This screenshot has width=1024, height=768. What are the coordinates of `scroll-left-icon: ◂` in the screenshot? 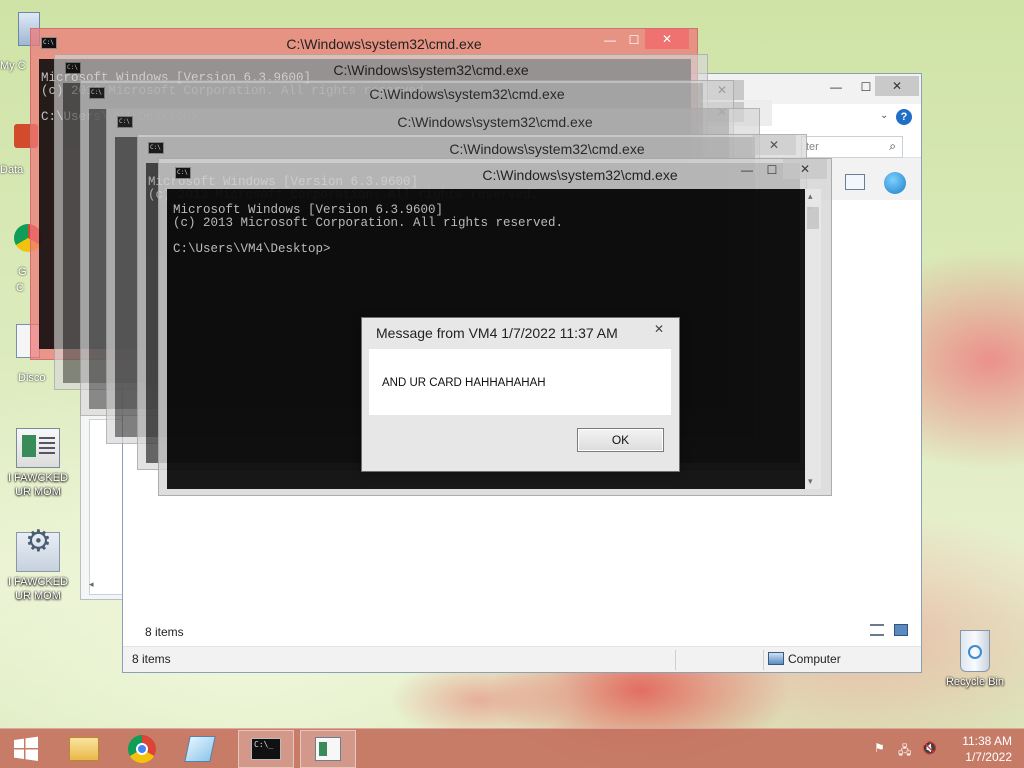 It's located at (96, 586).